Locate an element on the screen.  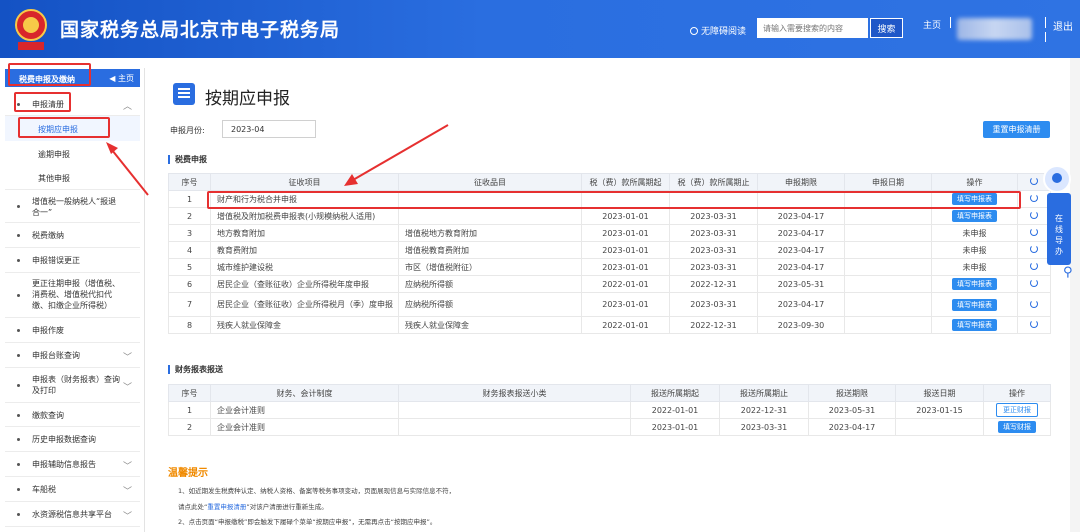
annotation-arrows is located at coordinates (277, 160).